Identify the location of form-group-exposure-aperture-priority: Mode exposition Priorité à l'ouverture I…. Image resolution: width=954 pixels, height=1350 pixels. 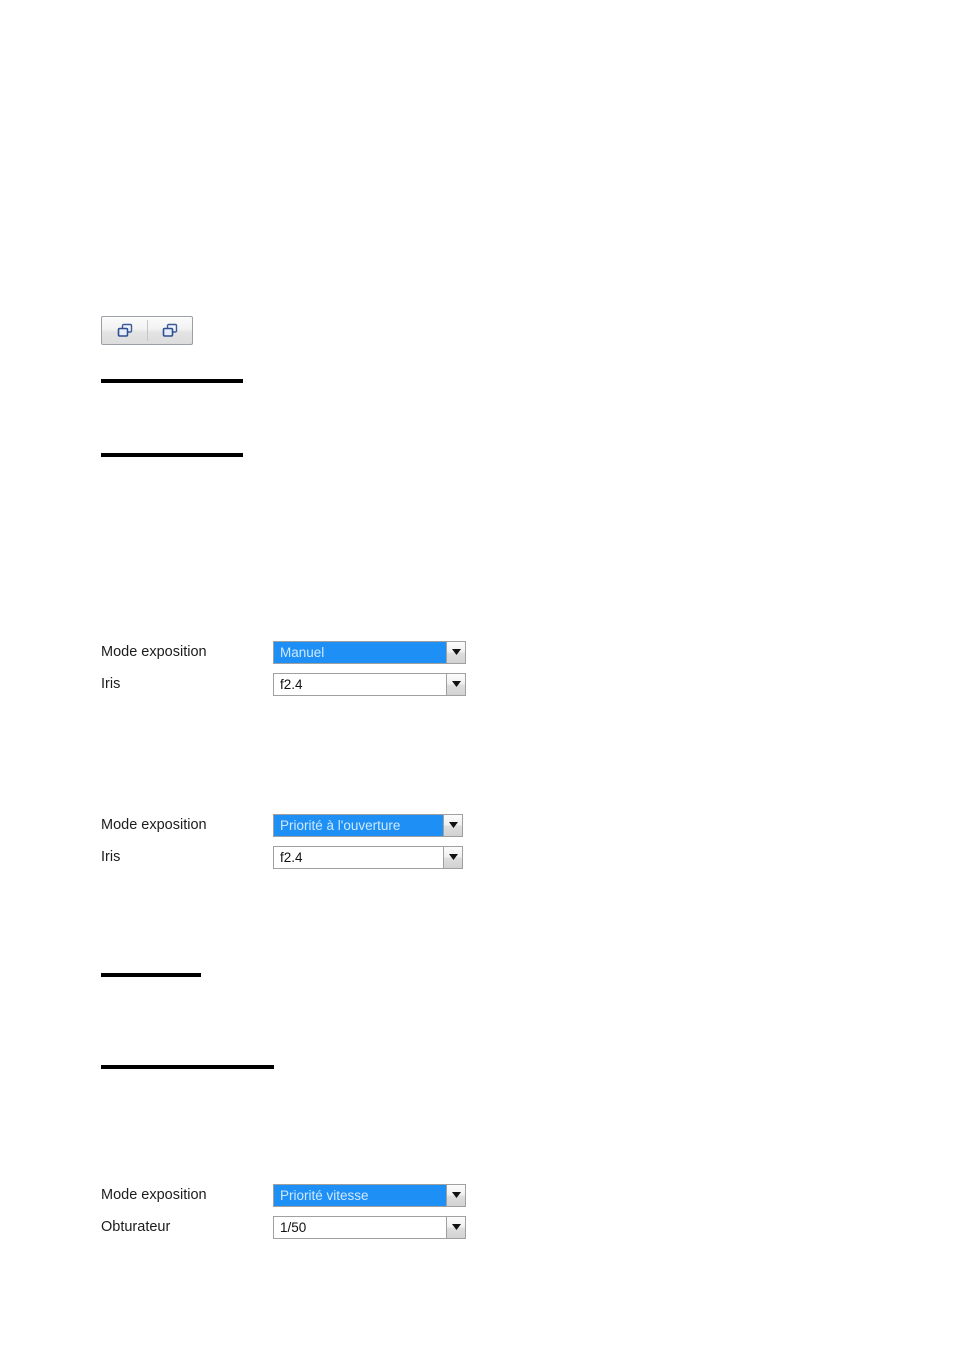
(282, 841).